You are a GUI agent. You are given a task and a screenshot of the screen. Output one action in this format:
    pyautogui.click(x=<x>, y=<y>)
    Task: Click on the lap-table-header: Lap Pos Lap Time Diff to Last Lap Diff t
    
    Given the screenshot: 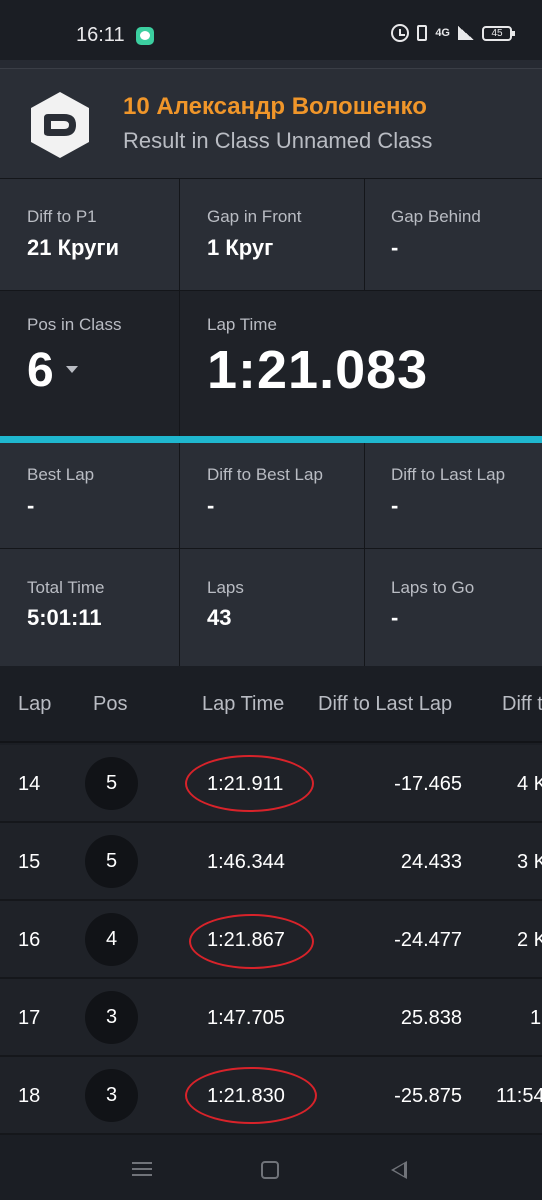 What is the action you would take?
    pyautogui.click(x=271, y=704)
    